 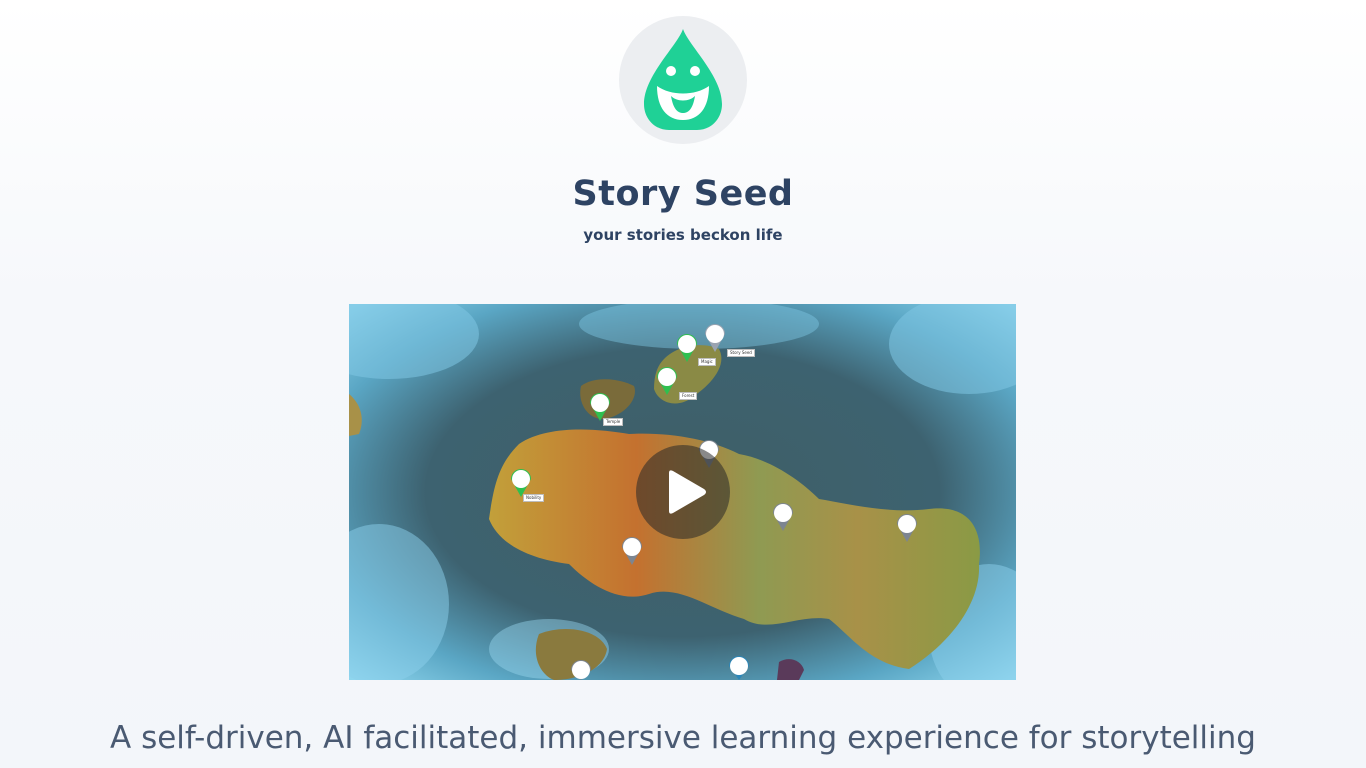 What do you see at coordinates (683, 235) in the screenshot?
I see `tagline: your stories beckon life` at bounding box center [683, 235].